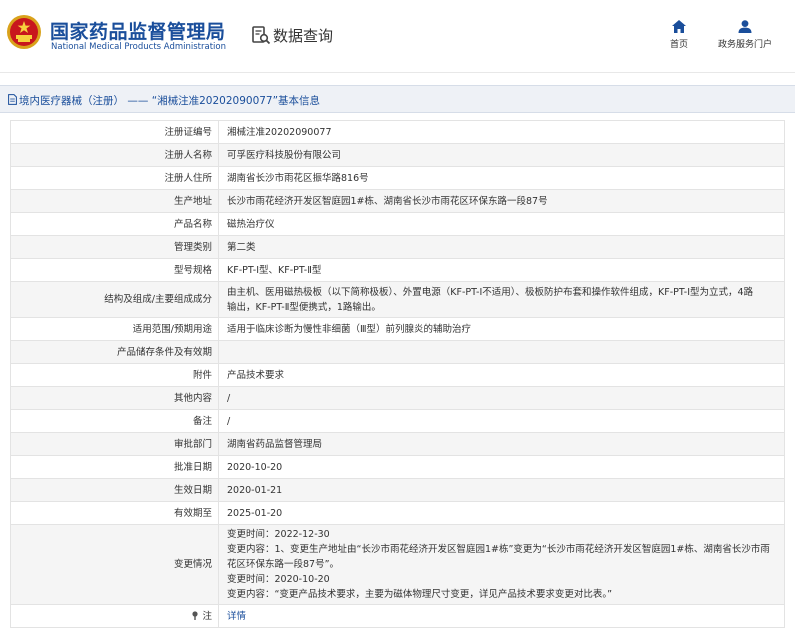 The height and width of the screenshot is (638, 795). What do you see at coordinates (138, 47) in the screenshot?
I see `agency-name-en: National Medical Products Administration` at bounding box center [138, 47].